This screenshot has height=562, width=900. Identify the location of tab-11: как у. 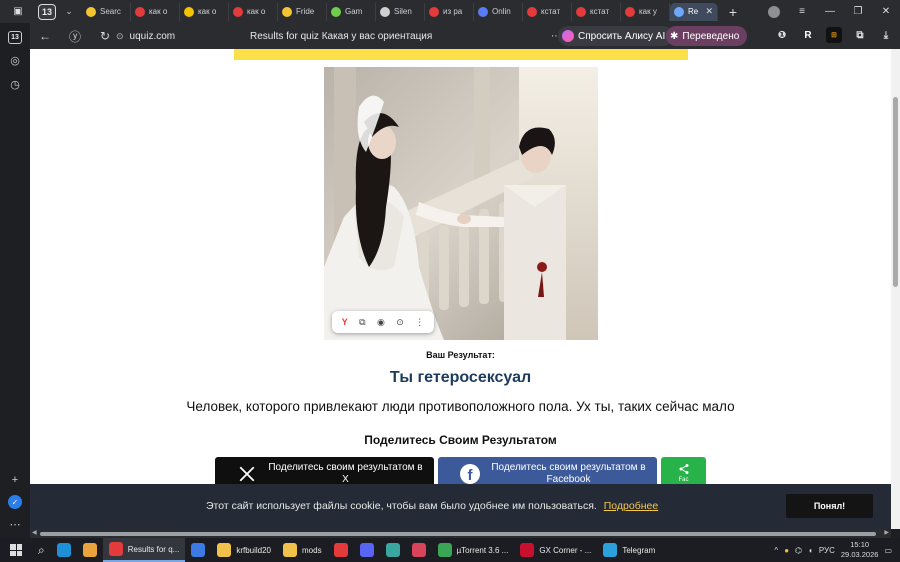
(645, 11).